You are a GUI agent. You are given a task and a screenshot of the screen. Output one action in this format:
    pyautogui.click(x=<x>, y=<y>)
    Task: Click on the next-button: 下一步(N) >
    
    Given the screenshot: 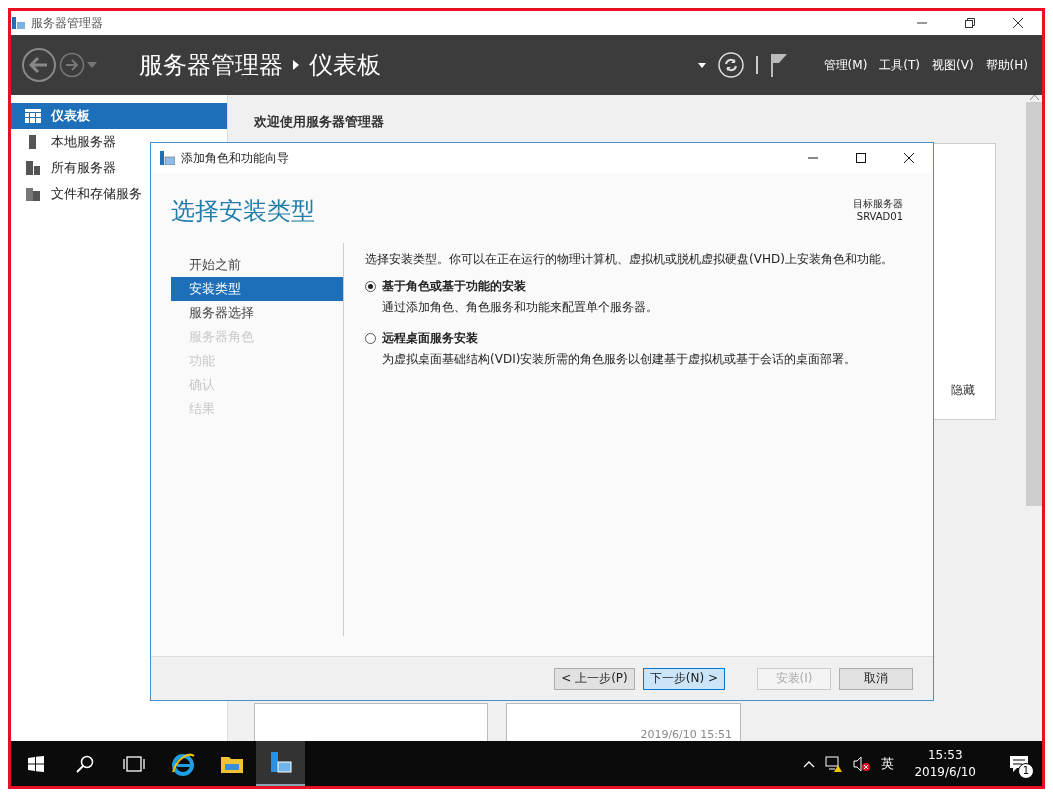 What is the action you would take?
    pyautogui.click(x=683, y=678)
    